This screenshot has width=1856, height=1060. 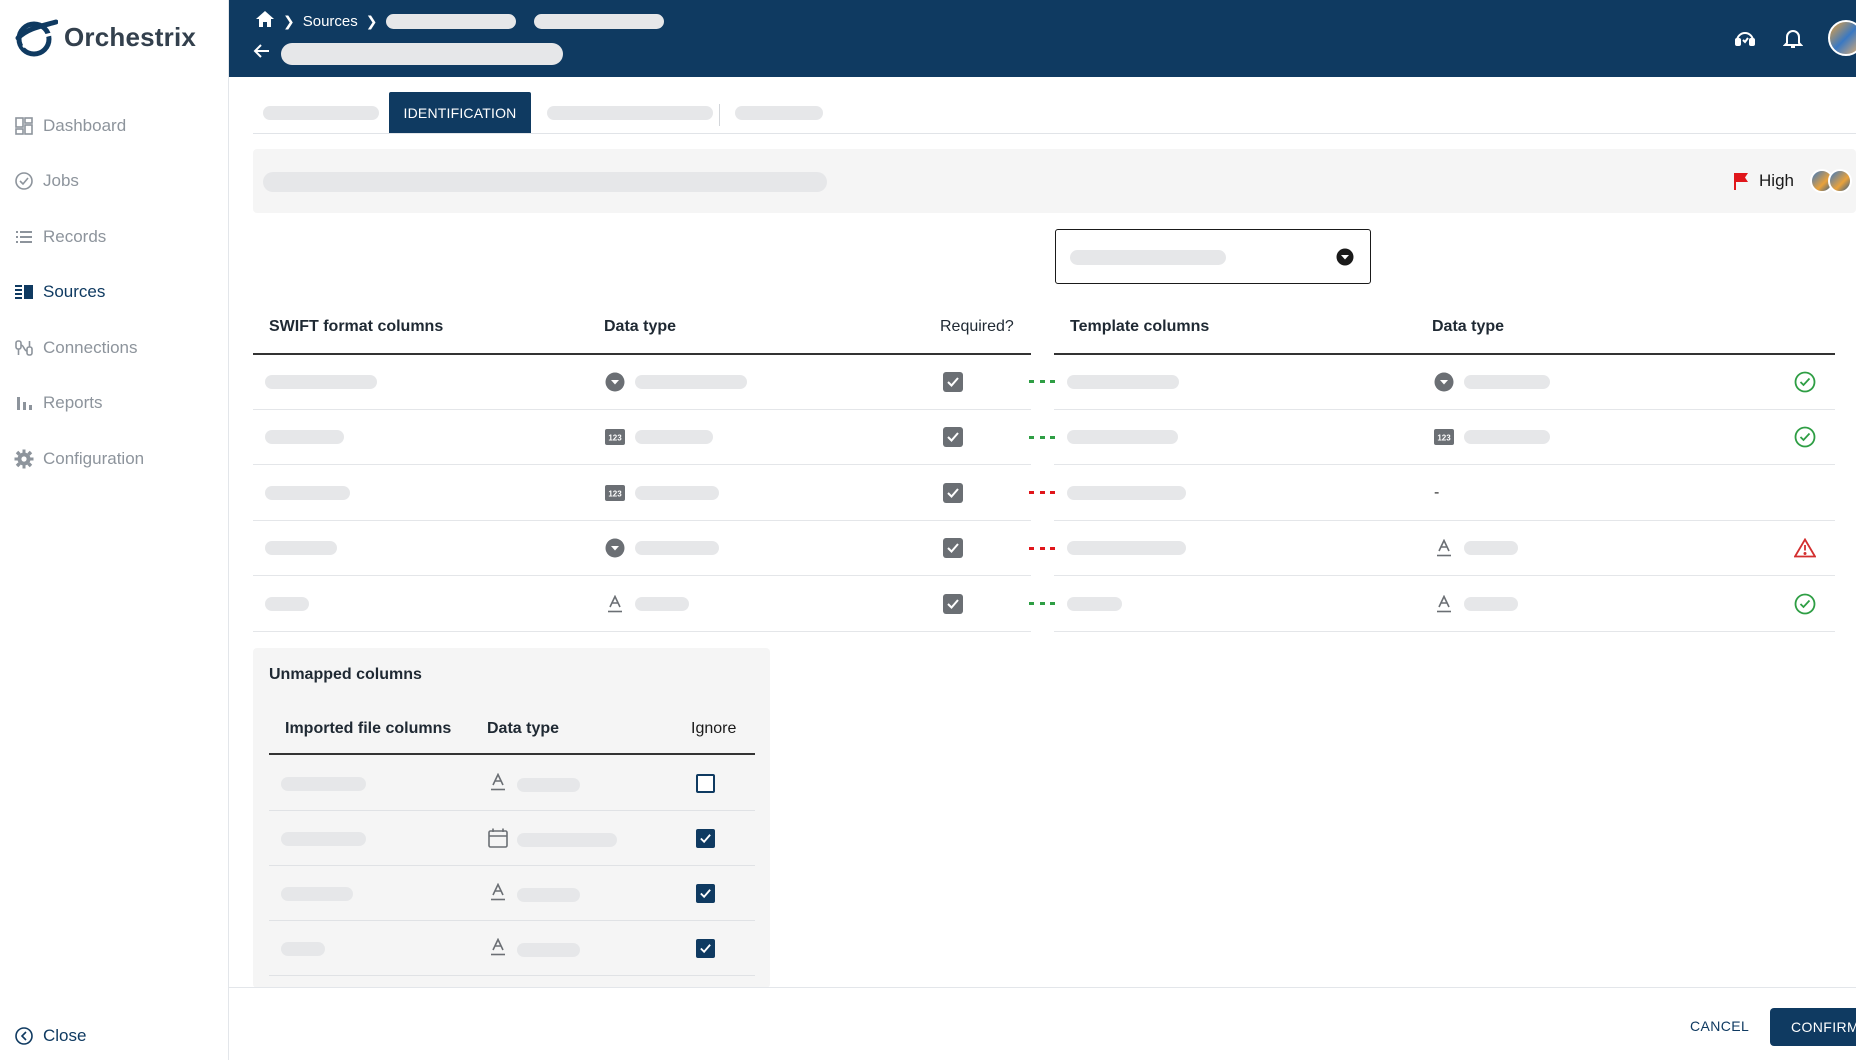 What do you see at coordinates (1213, 256) in the screenshot?
I see `template-select` at bounding box center [1213, 256].